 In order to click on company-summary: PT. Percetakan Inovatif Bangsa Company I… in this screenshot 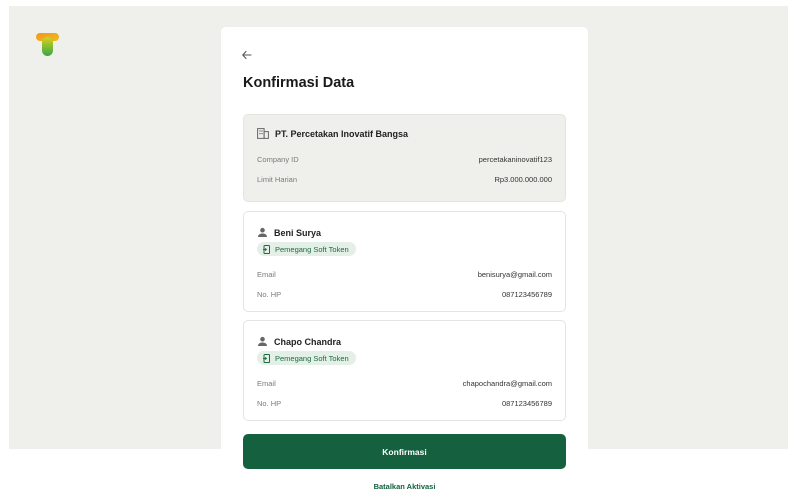, I will do `click(404, 158)`.